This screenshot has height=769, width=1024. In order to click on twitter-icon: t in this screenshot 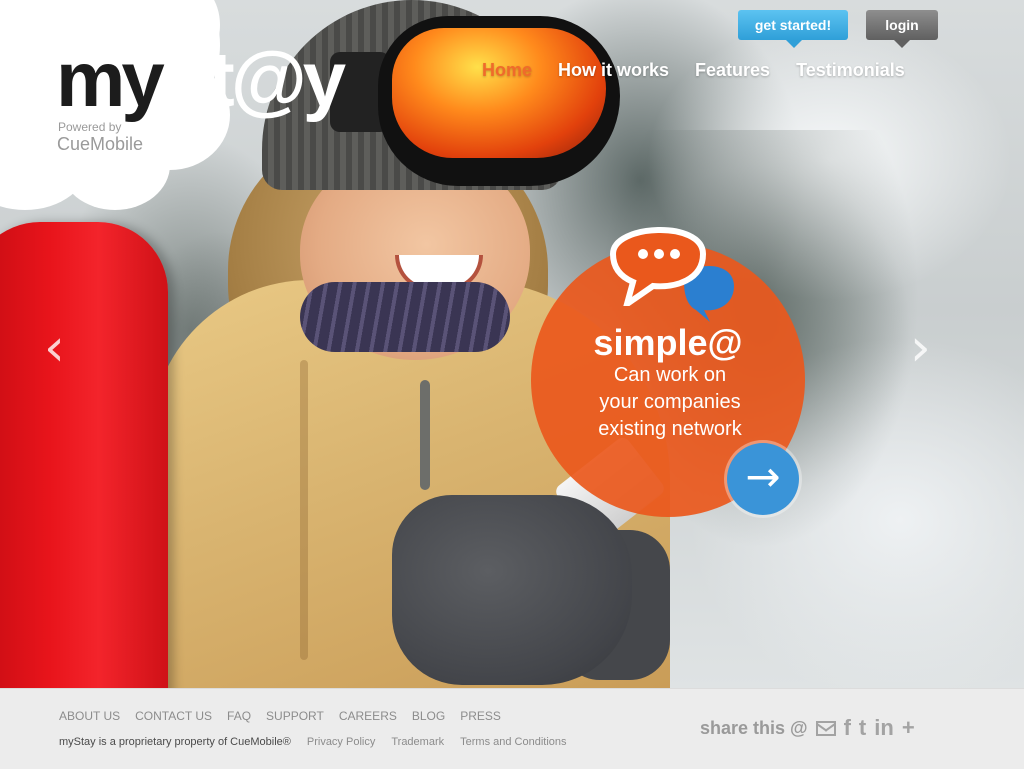, I will do `click(862, 728)`.